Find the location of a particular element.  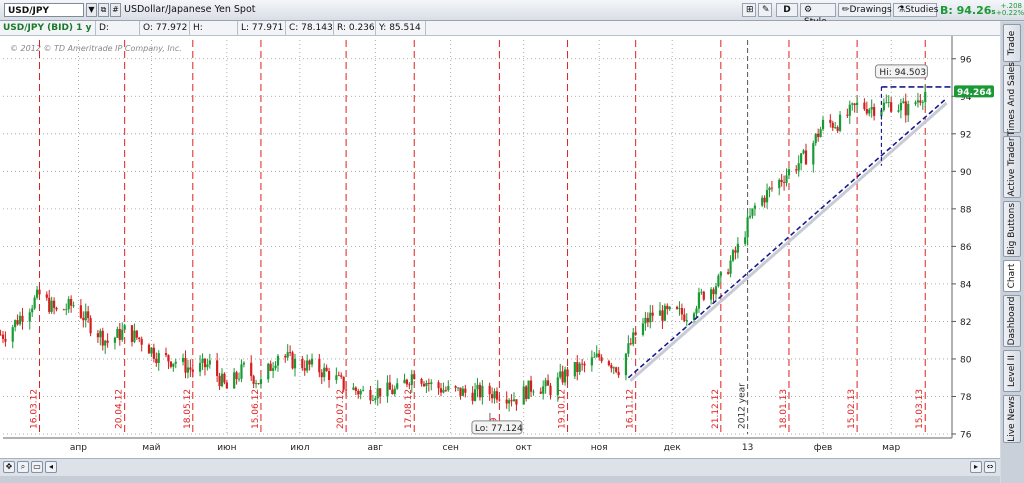

y-tick-label: 96 is located at coordinates (966, 60).